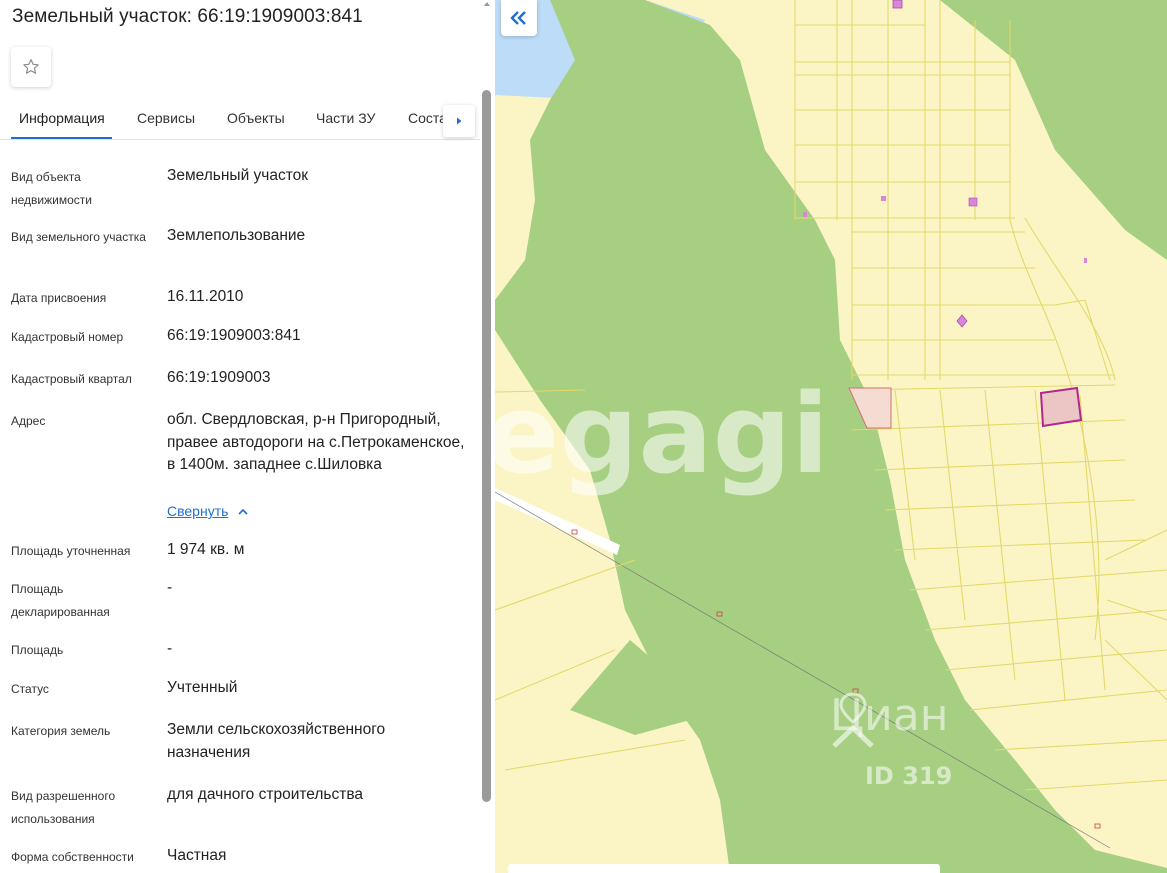 This screenshot has height=873, width=1167. Describe the element at coordinates (170, 648) in the screenshot. I see `field-value-area: -` at that location.